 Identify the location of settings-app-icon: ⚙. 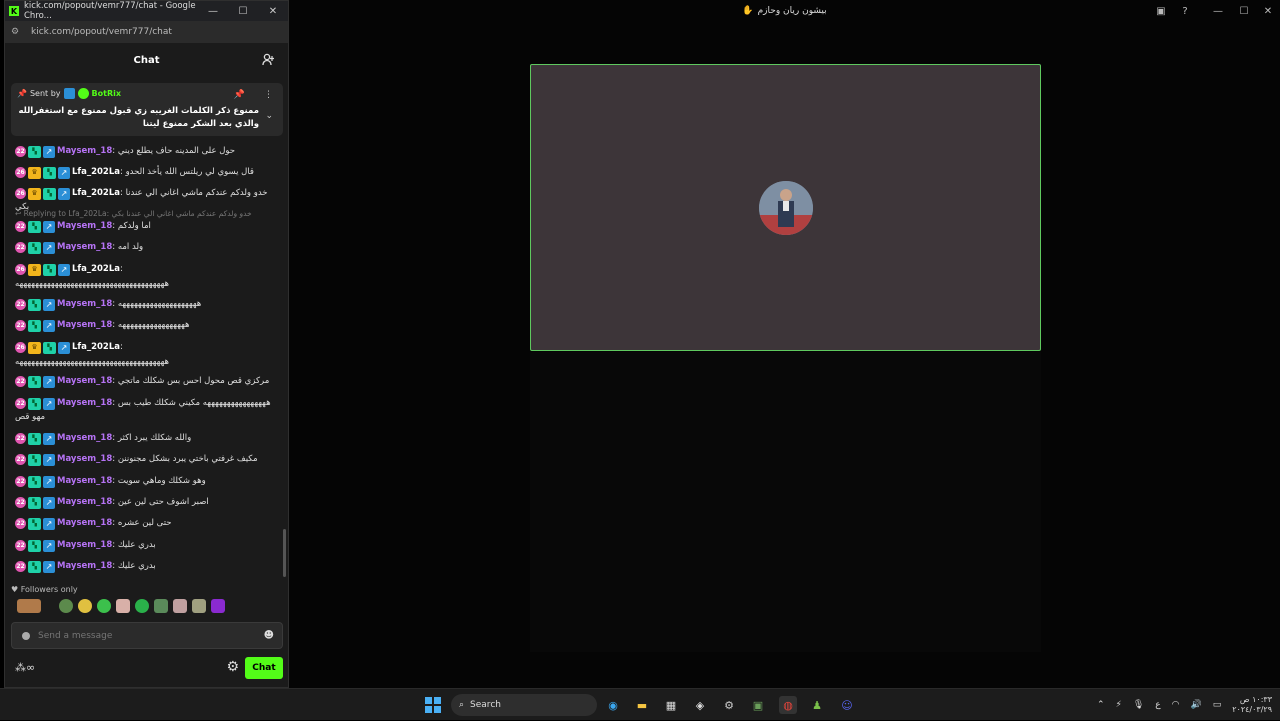
(729, 705).